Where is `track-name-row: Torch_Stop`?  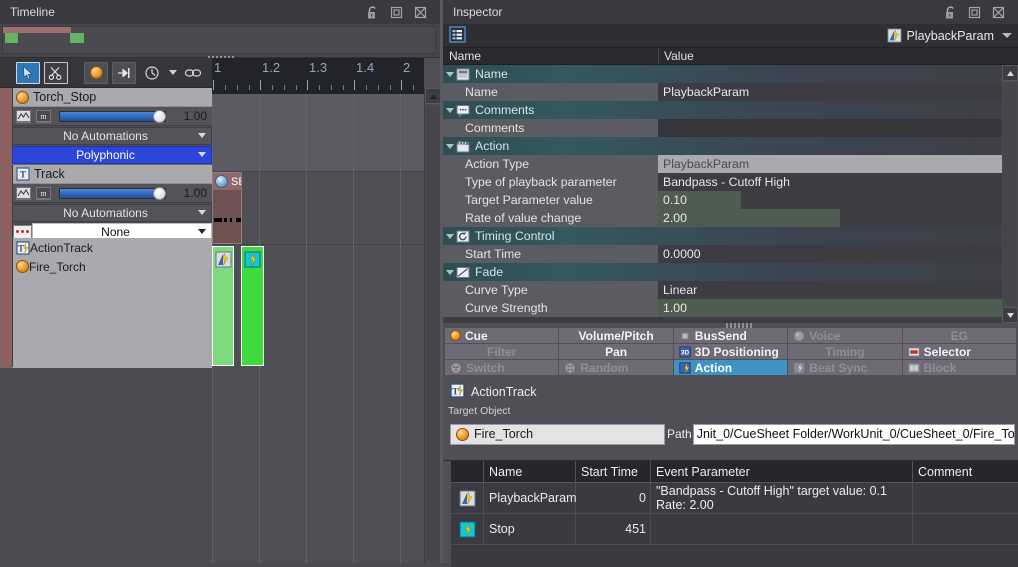 track-name-row: Torch_Stop is located at coordinates (112, 97).